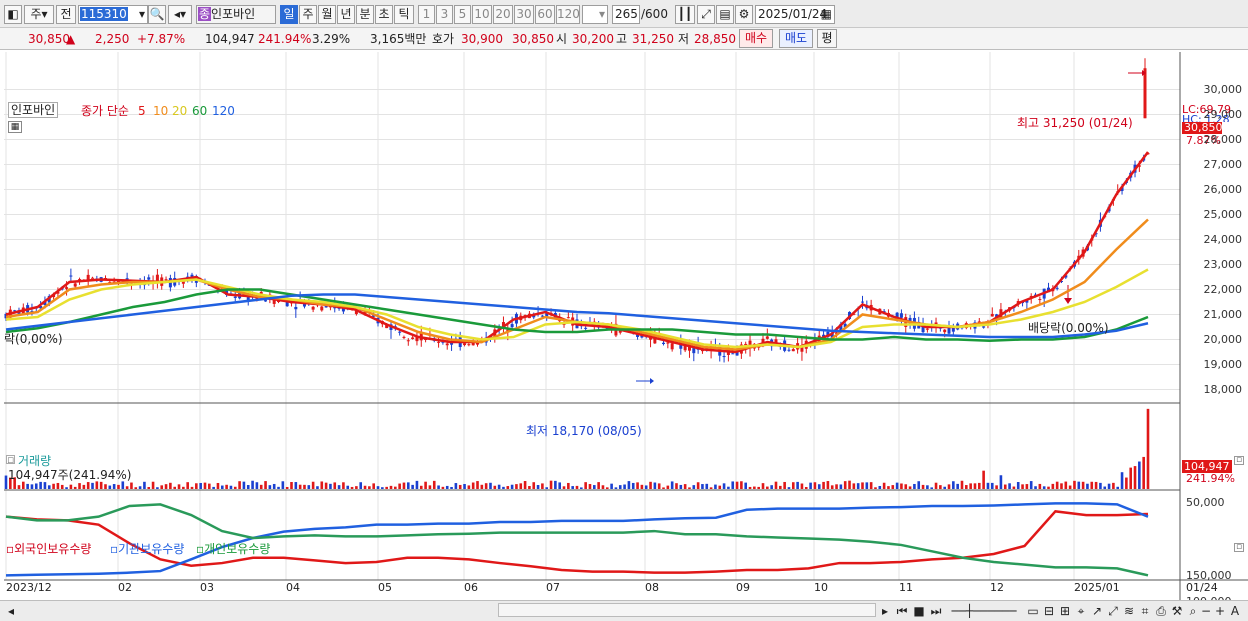 The image size is (1248, 621). Describe the element at coordinates (179, 111) in the screenshot. I see `ma-20: 20` at that location.